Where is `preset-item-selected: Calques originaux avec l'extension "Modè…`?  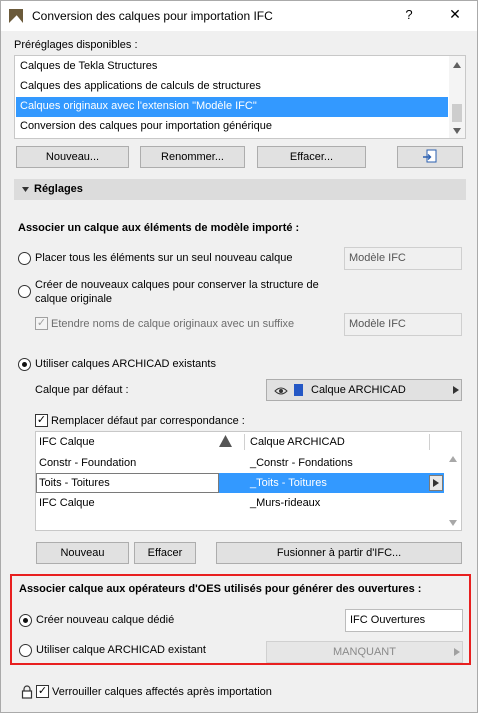
preset-item-selected: Calques originaux avec l'extension "Modè… is located at coordinates (232, 107).